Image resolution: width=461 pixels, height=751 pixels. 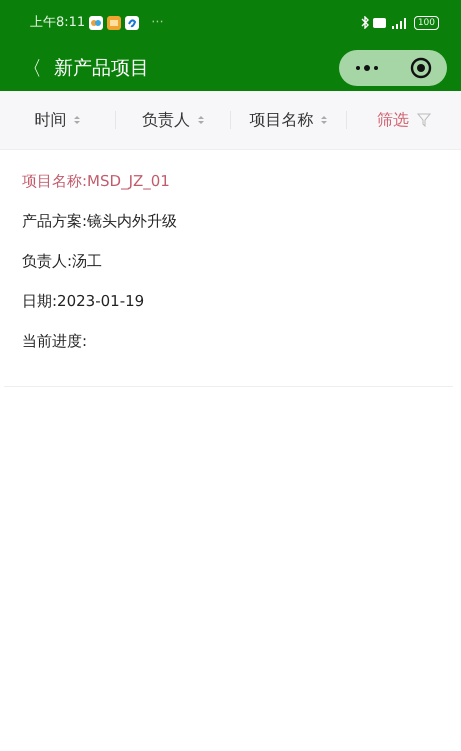 I want to click on project-field: 负责人:汤工, so click(x=228, y=261).